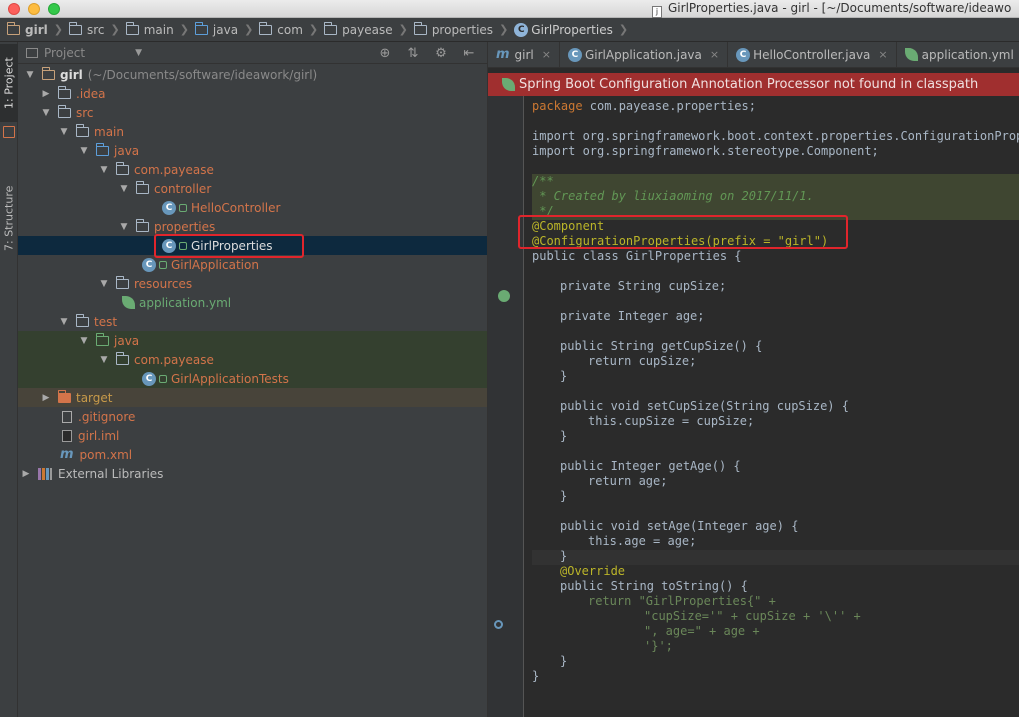 The image size is (1019, 717). Describe the element at coordinates (252, 473) in the screenshot. I see `tree-item-external-libraries: ▶ External Libraries` at that location.